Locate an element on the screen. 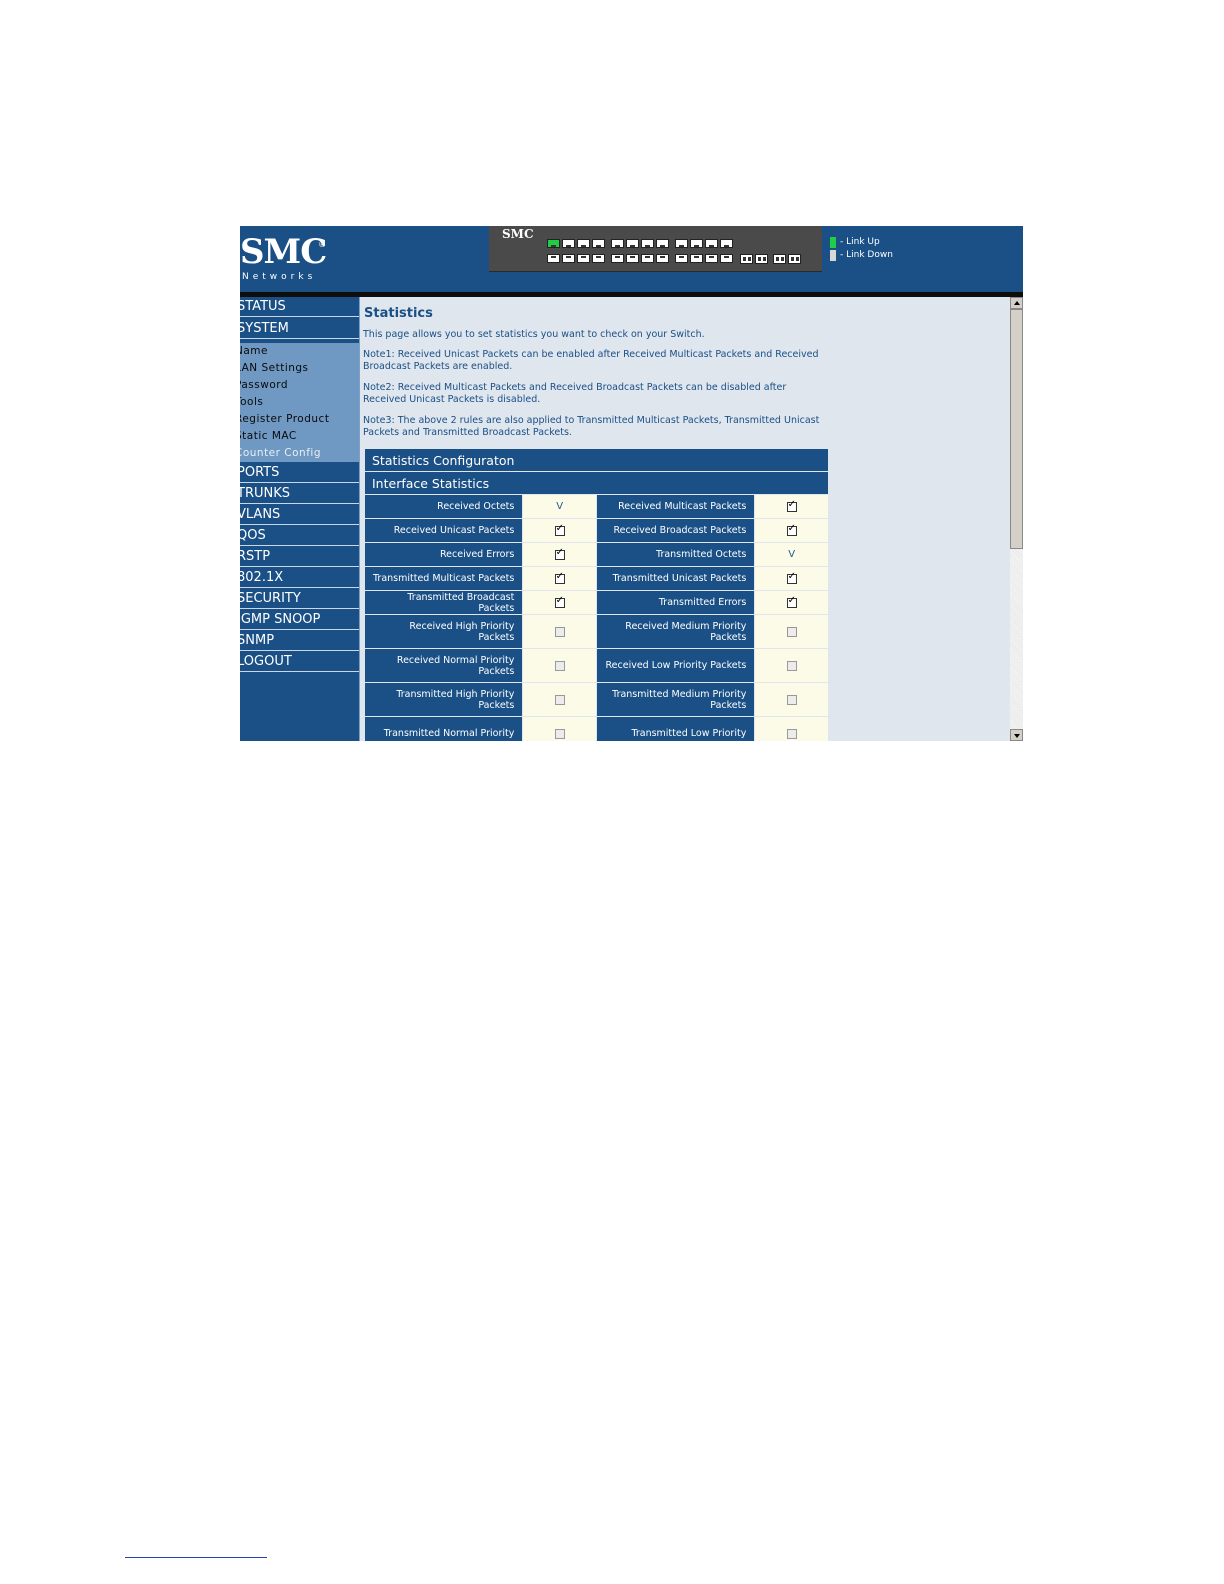 This screenshot has height=1584, width=1224. legend-link-up: - Link Up is located at coordinates (861, 242).